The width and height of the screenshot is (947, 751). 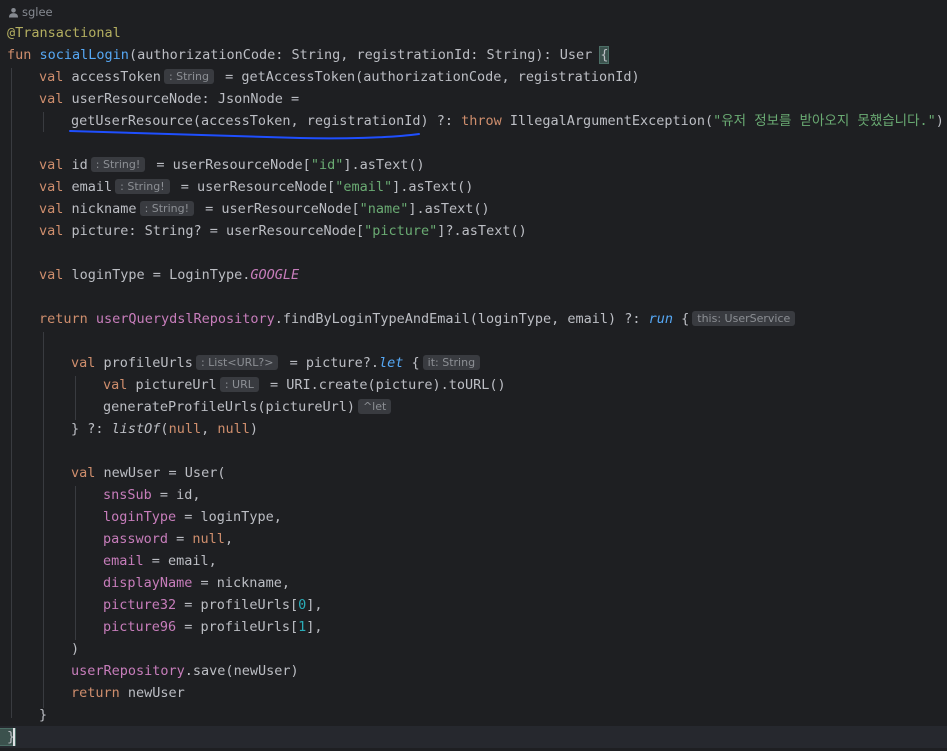 What do you see at coordinates (164, 473) in the screenshot?
I see `expression: newUser = User(` at bounding box center [164, 473].